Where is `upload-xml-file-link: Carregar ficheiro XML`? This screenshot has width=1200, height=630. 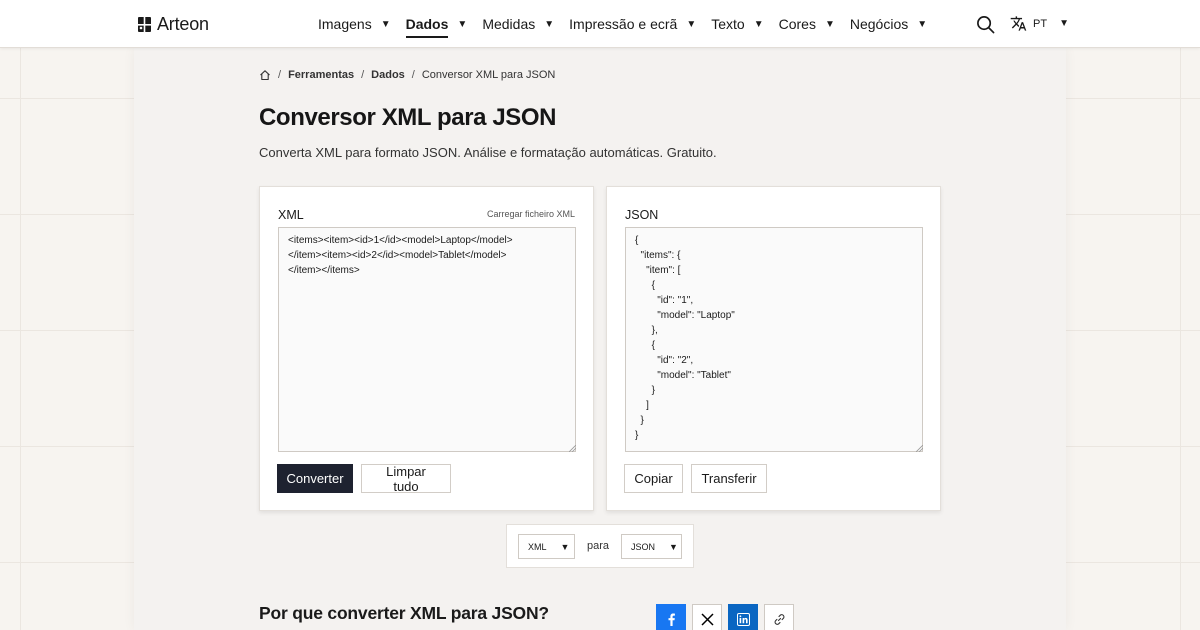 upload-xml-file-link: Carregar ficheiro XML is located at coordinates (531, 214).